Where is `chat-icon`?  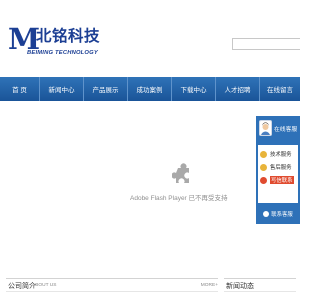 chat-icon is located at coordinates (266, 214).